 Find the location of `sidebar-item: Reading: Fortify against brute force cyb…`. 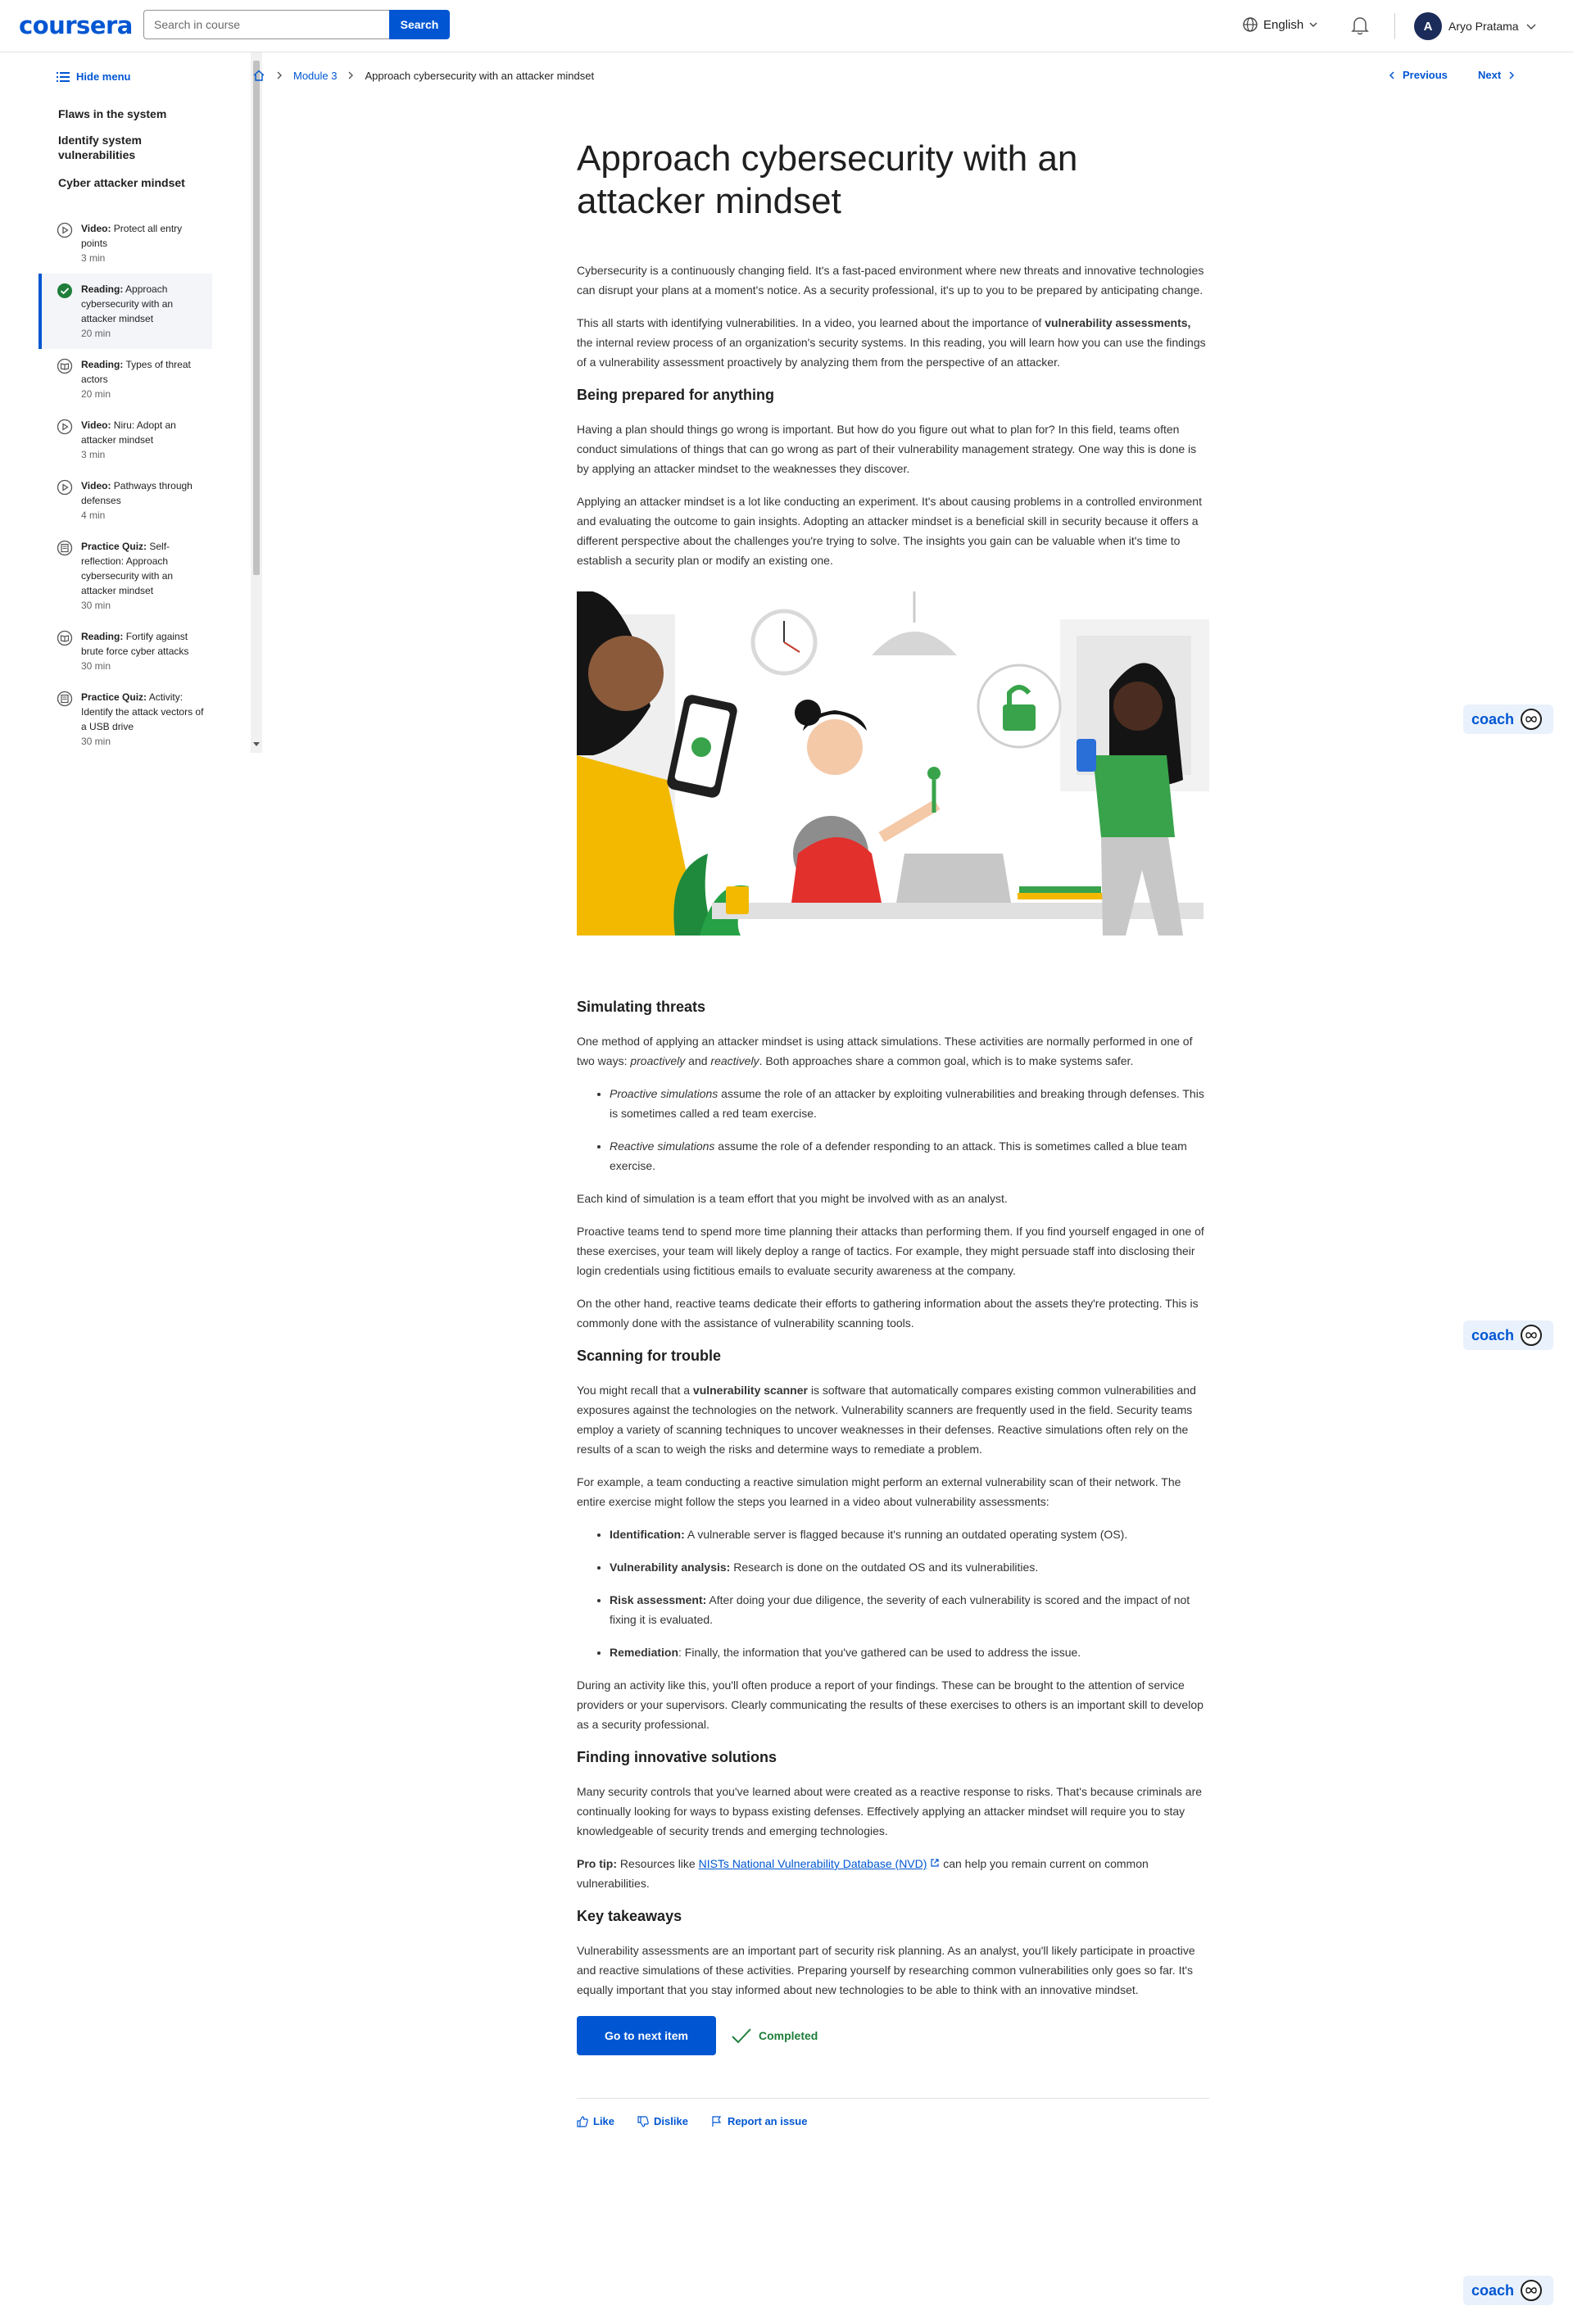

sidebar-item: Reading: Fortify against brute force cyb… is located at coordinates (125, 651).